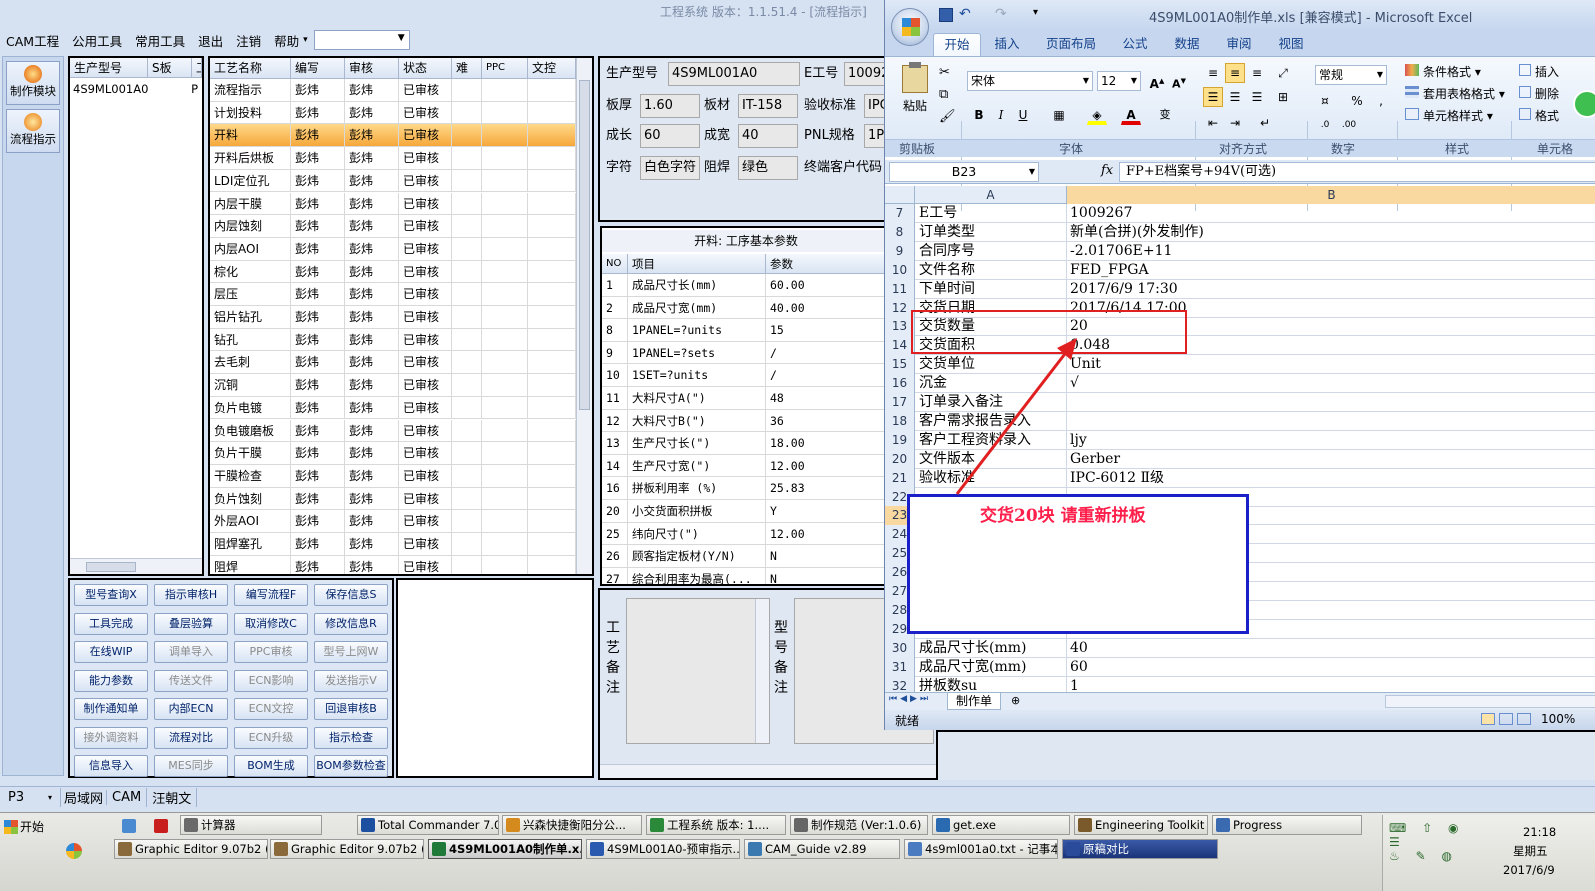  Describe the element at coordinates (745, 489) in the screenshot. I see `param-row: 16 拼板利用率 (%) 25.83` at that location.